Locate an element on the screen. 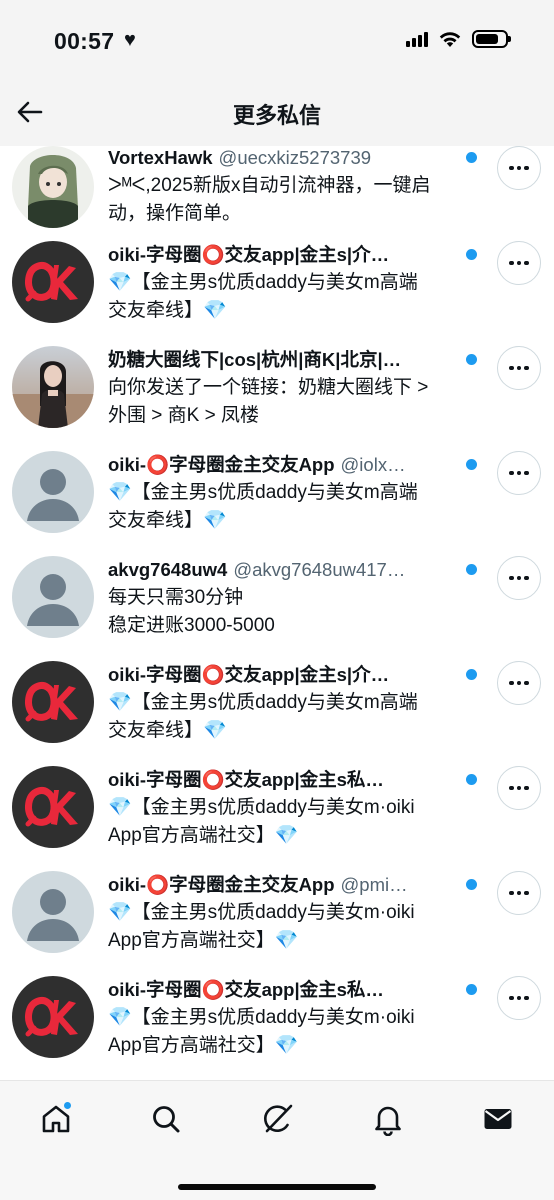 This screenshot has width=554, height=1200. page-title: 更多私信 is located at coordinates (276, 115).